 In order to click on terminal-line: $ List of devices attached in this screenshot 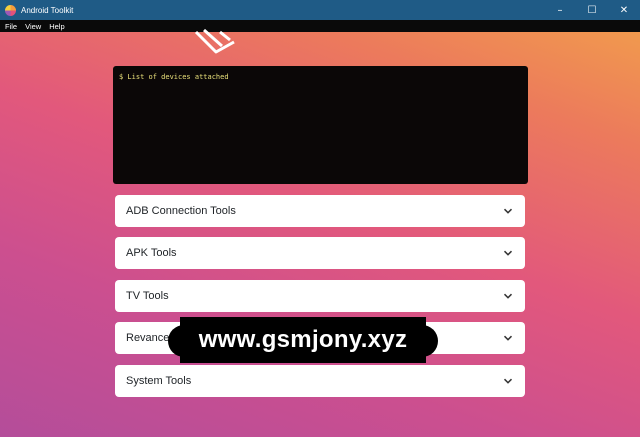, I will do `click(174, 77)`.